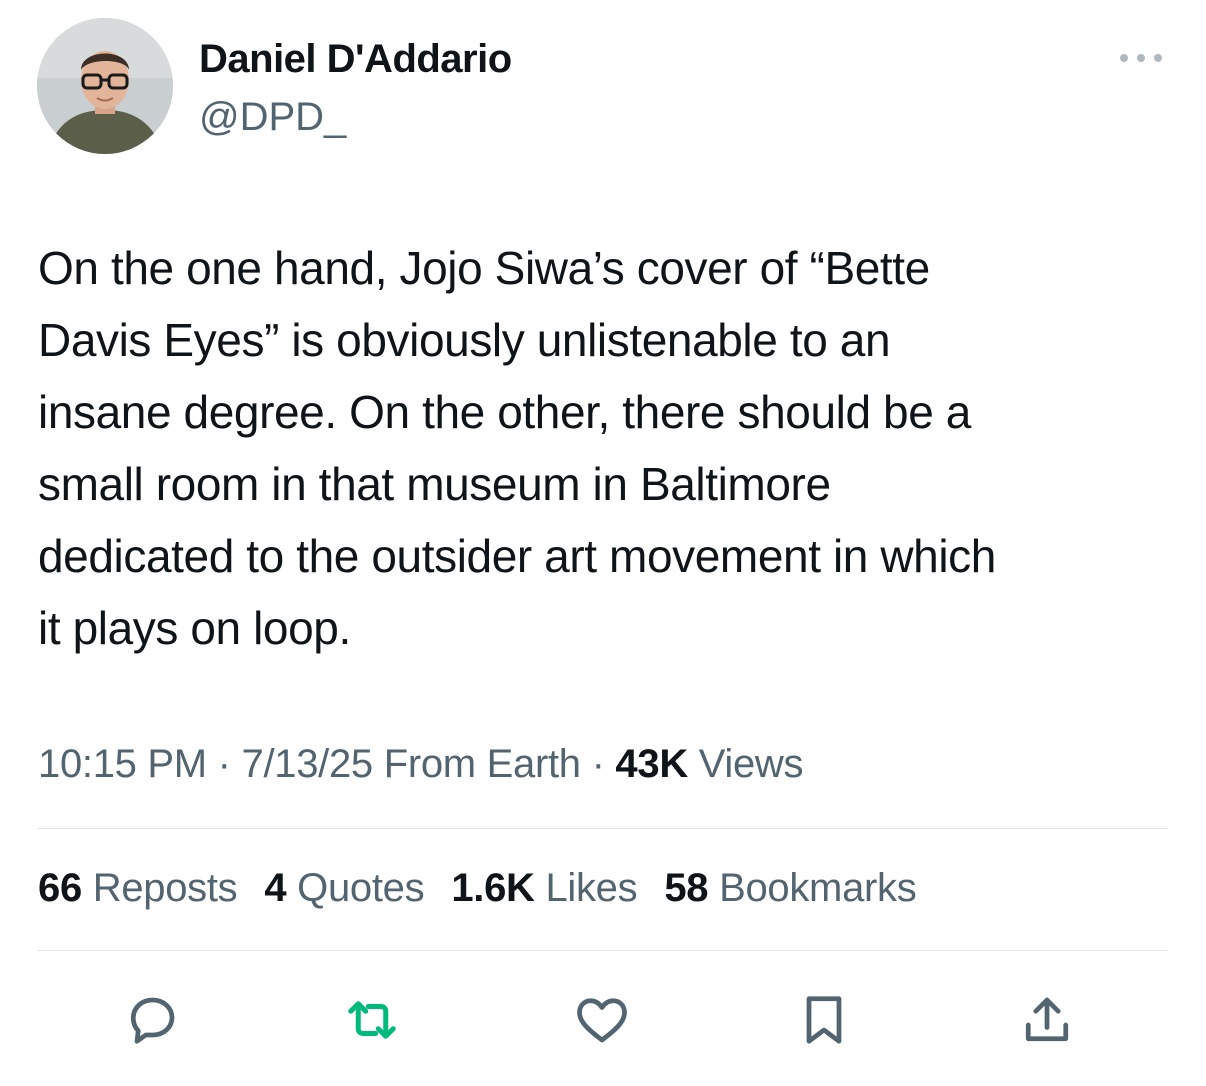  I want to click on reply-icon, so click(152, 1020).